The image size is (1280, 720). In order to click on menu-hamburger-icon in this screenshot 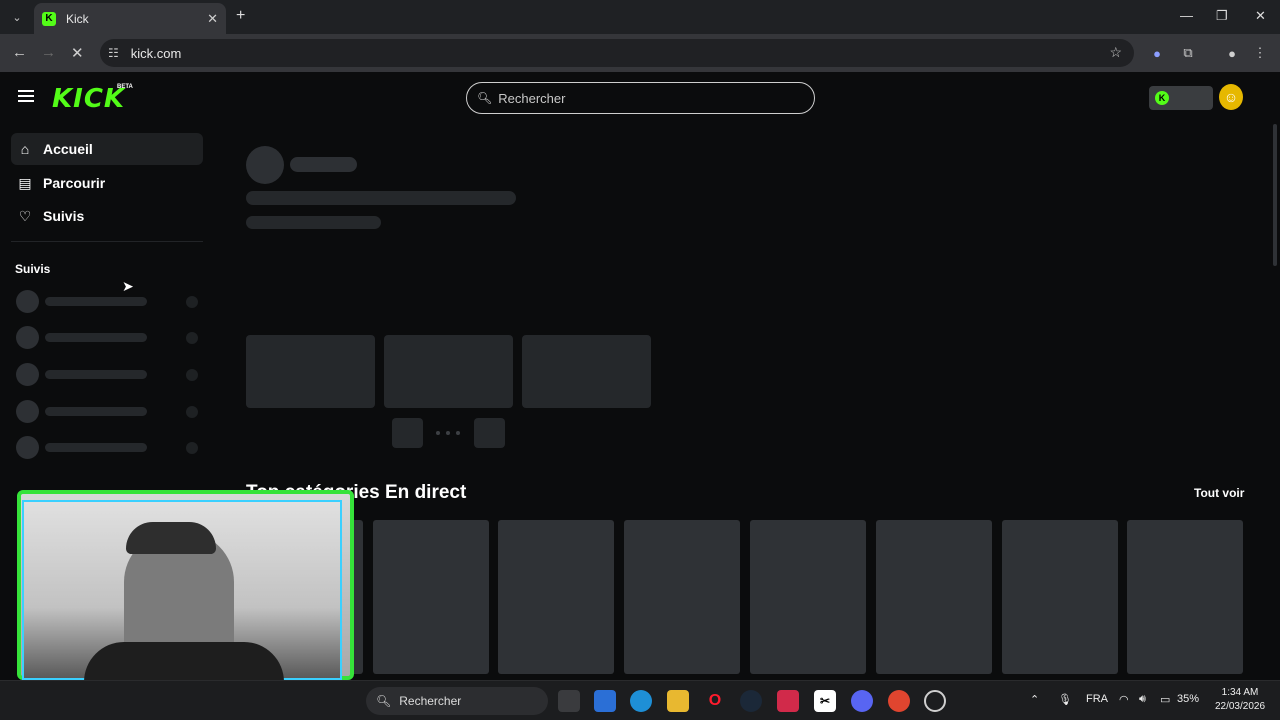, I will do `click(26, 96)`.